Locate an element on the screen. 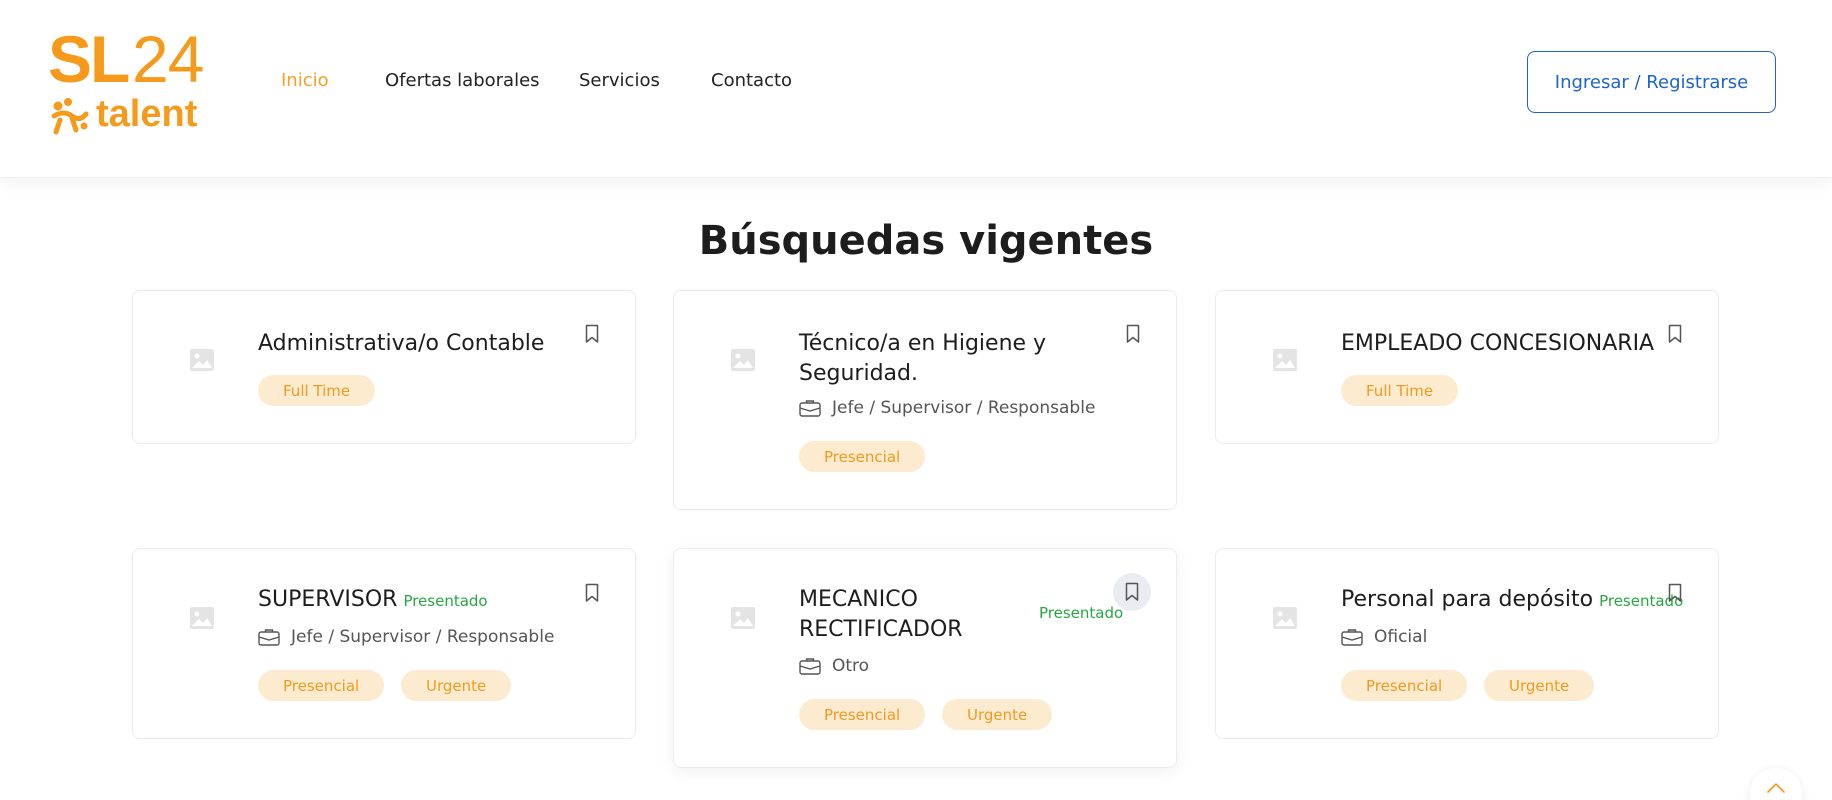 Image resolution: width=1832 pixels, height=800 pixels. logo-text-talent: talent is located at coordinates (147, 114).